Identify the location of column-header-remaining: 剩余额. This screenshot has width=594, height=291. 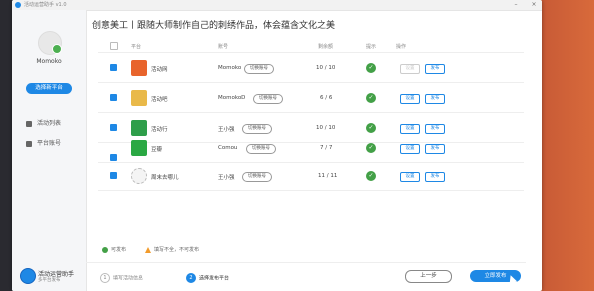
(326, 47).